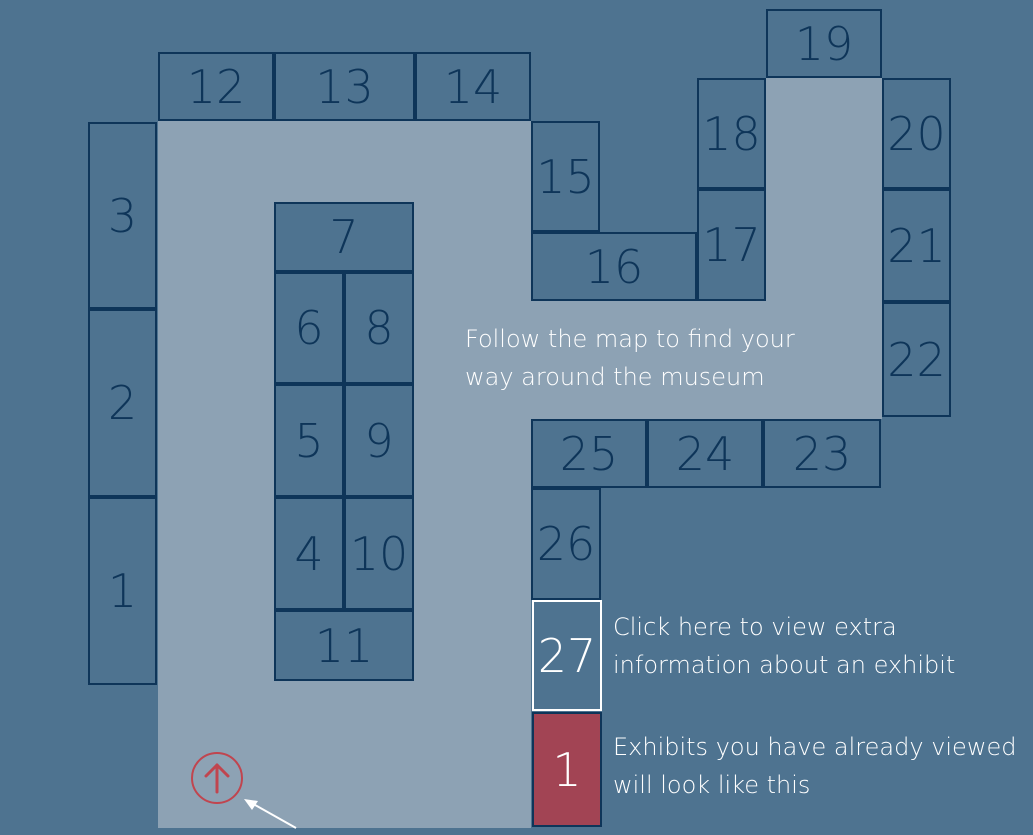 Image resolution: width=1033 pixels, height=835 pixels. Describe the element at coordinates (731, 245) in the screenshot. I see `room-17: 17` at that location.